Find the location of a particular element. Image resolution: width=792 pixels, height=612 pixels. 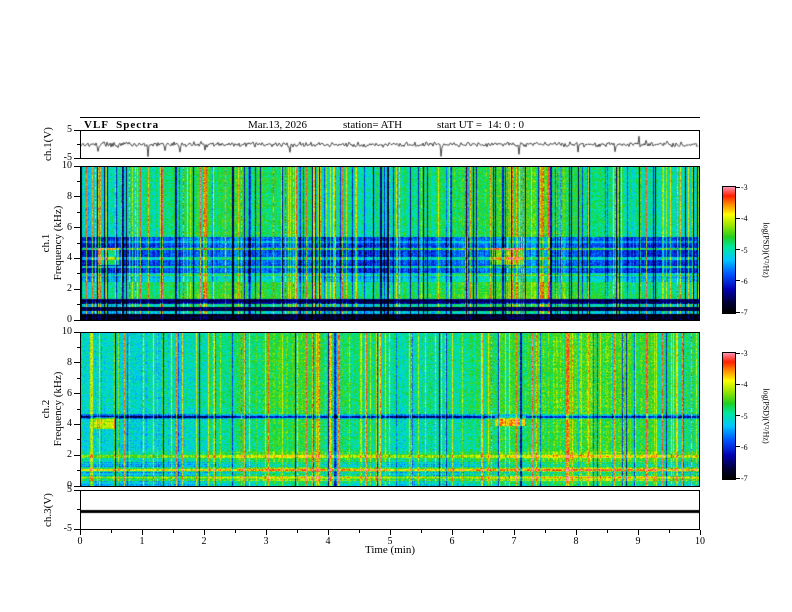

x-tick-label: 4 is located at coordinates (328, 541).